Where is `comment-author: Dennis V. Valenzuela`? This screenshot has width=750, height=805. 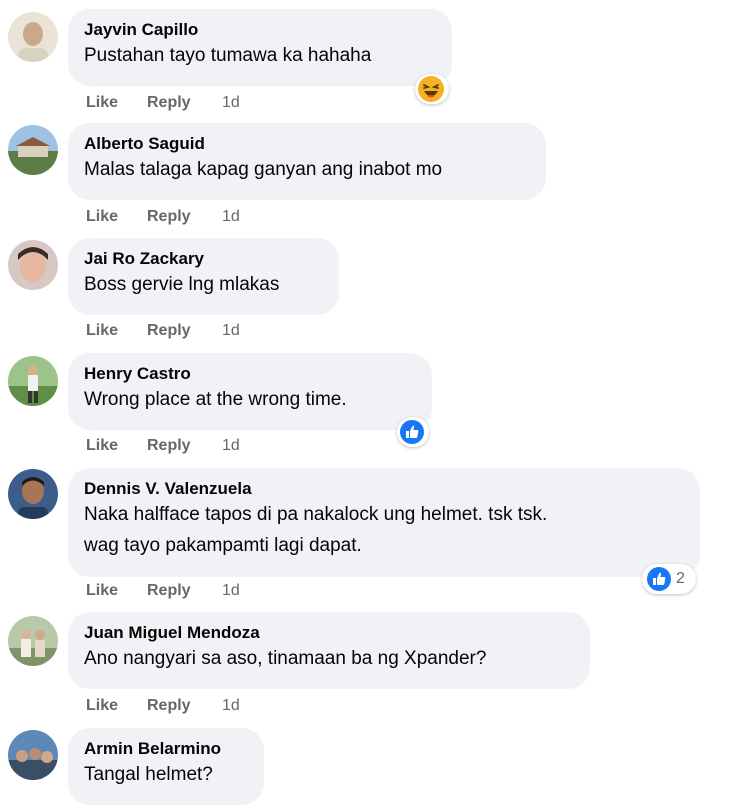
comment-author: Dennis V. Valenzuela is located at coordinates (384, 489).